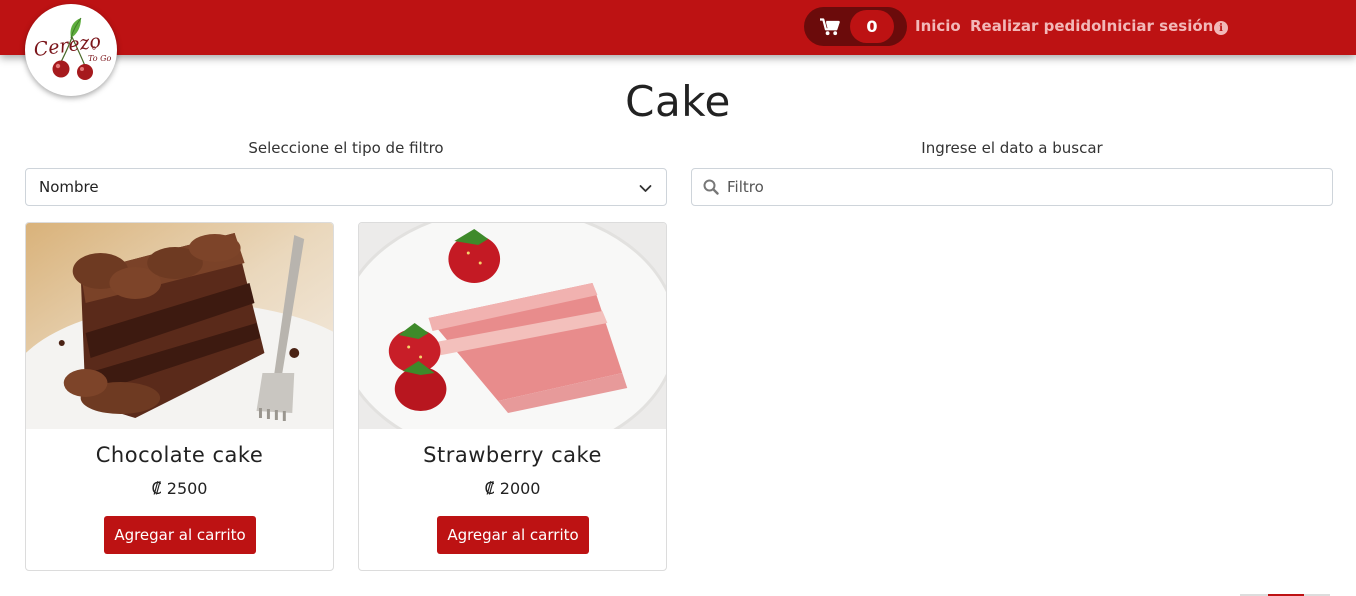  I want to click on search-field, so click(1012, 187).